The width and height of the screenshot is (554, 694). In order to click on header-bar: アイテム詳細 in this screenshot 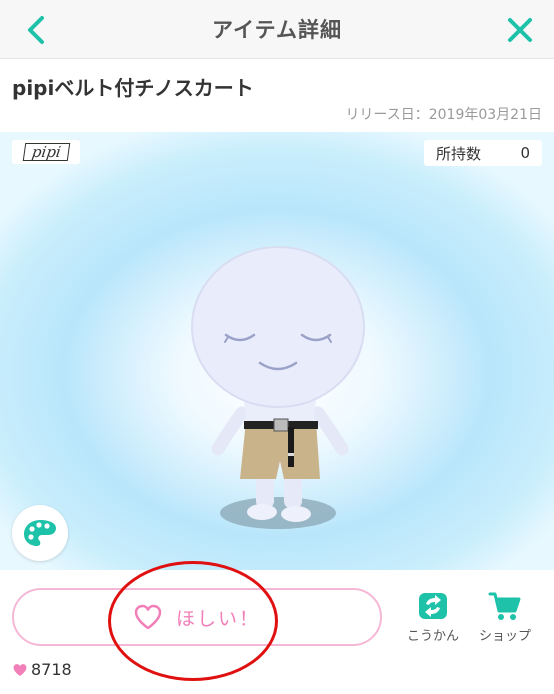, I will do `click(277, 29)`.